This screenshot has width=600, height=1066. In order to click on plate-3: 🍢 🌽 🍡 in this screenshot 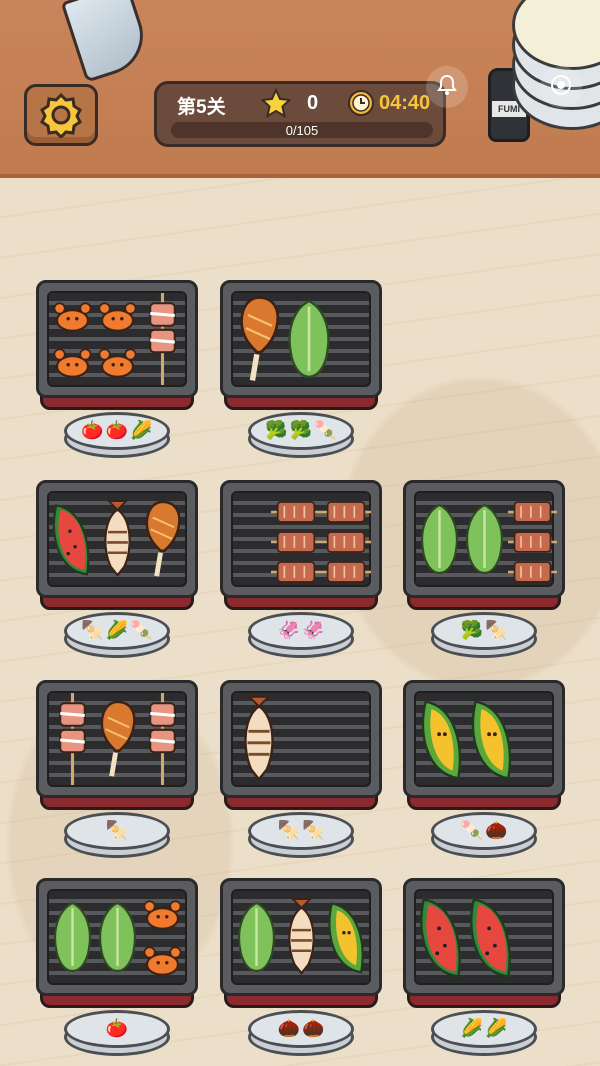, I will do `click(117, 635)`.